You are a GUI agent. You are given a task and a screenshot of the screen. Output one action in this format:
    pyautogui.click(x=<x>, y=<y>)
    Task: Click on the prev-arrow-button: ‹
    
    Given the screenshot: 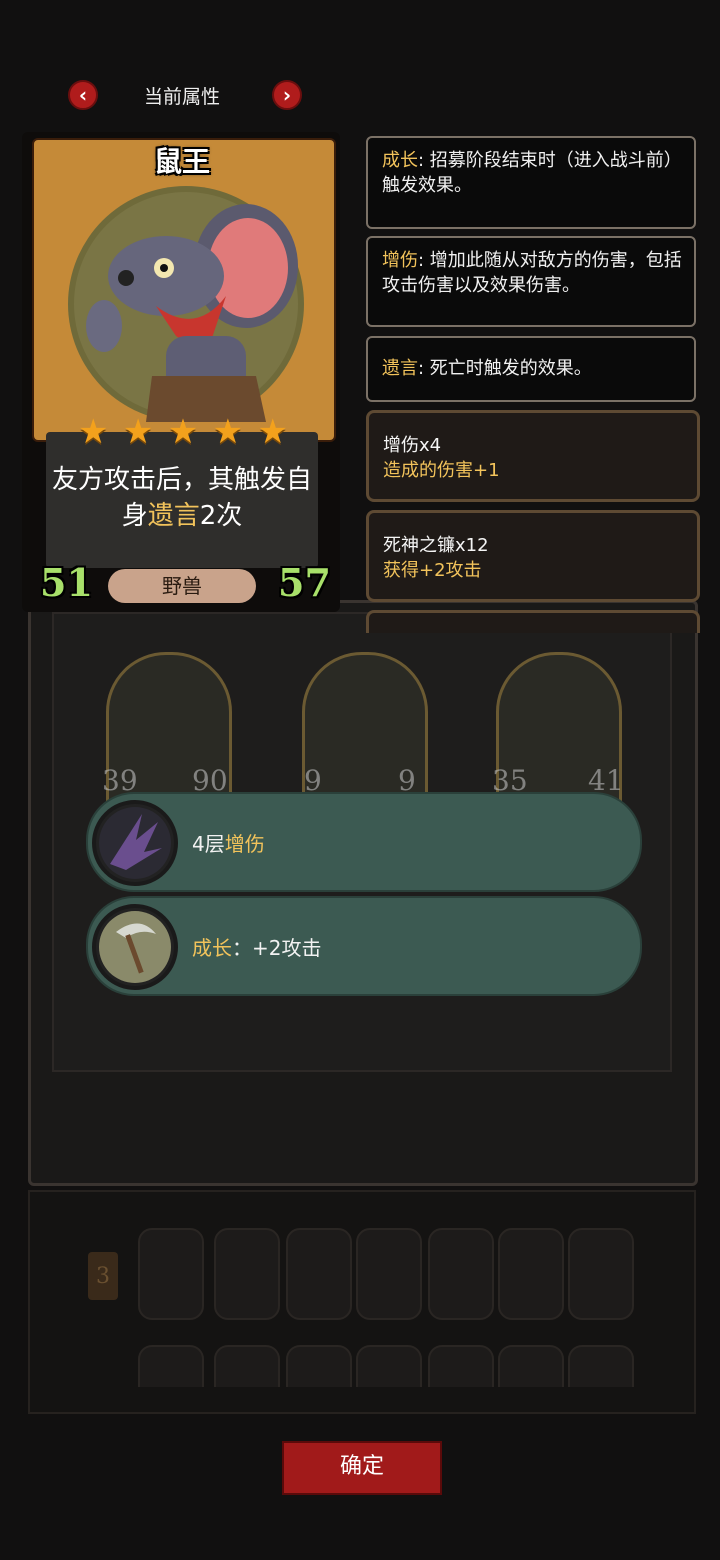 What is the action you would take?
    pyautogui.click(x=83, y=95)
    